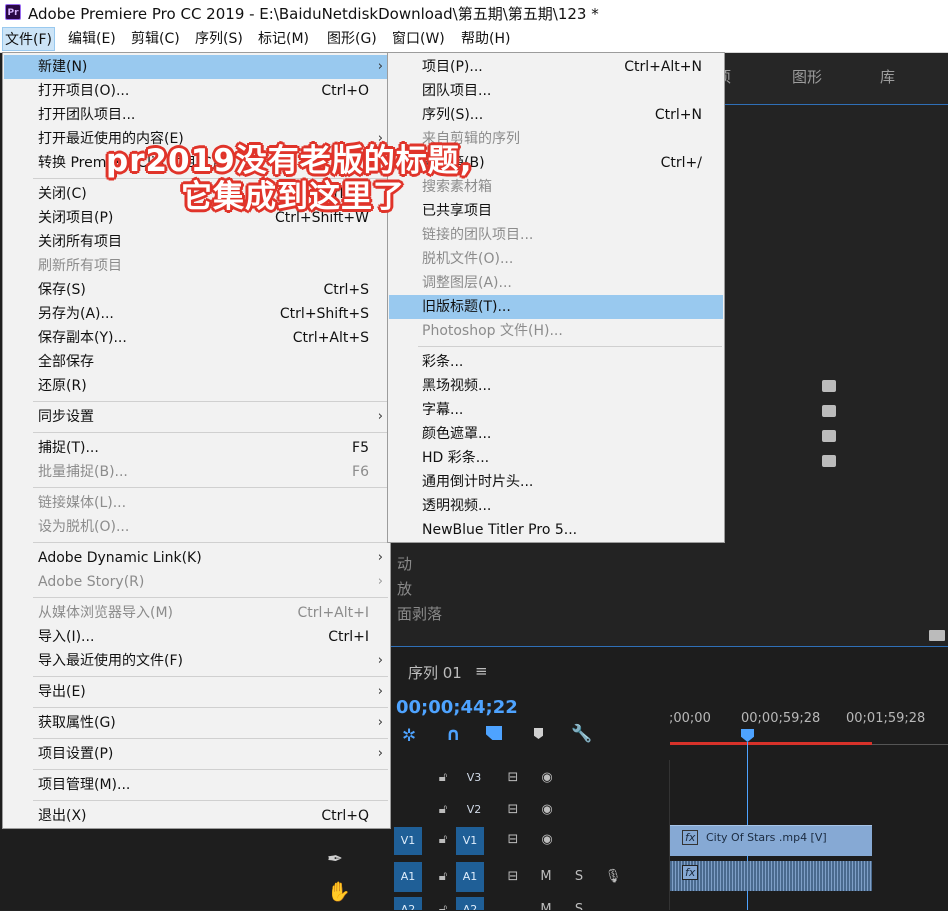  Describe the element at coordinates (937, 635) in the screenshot. I see `folder-icon` at that location.